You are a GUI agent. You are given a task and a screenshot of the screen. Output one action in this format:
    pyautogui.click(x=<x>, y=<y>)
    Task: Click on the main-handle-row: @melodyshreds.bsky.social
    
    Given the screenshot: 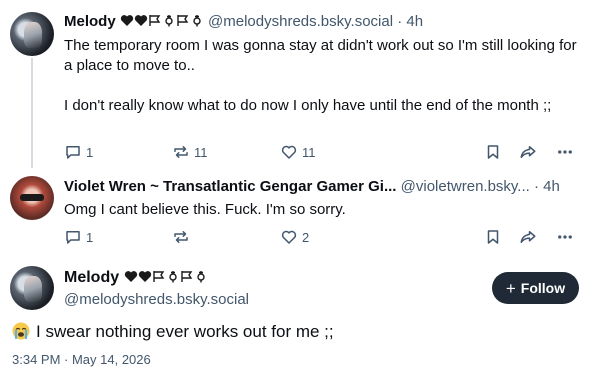 What is the action you would take?
    pyautogui.click(x=156, y=300)
    